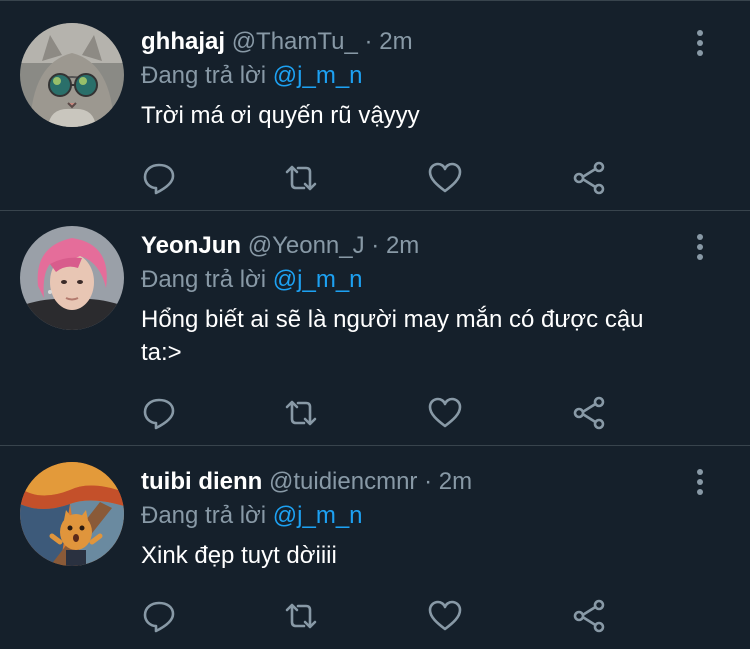  Describe the element at coordinates (415, 42) in the screenshot. I see `tweet-header: ghhajaj @ThamTu_ · 2m` at that location.